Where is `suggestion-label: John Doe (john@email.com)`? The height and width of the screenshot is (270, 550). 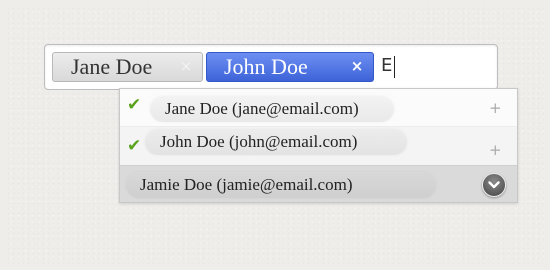 suggestion-label: John Doe (john@email.com) is located at coordinates (276, 142).